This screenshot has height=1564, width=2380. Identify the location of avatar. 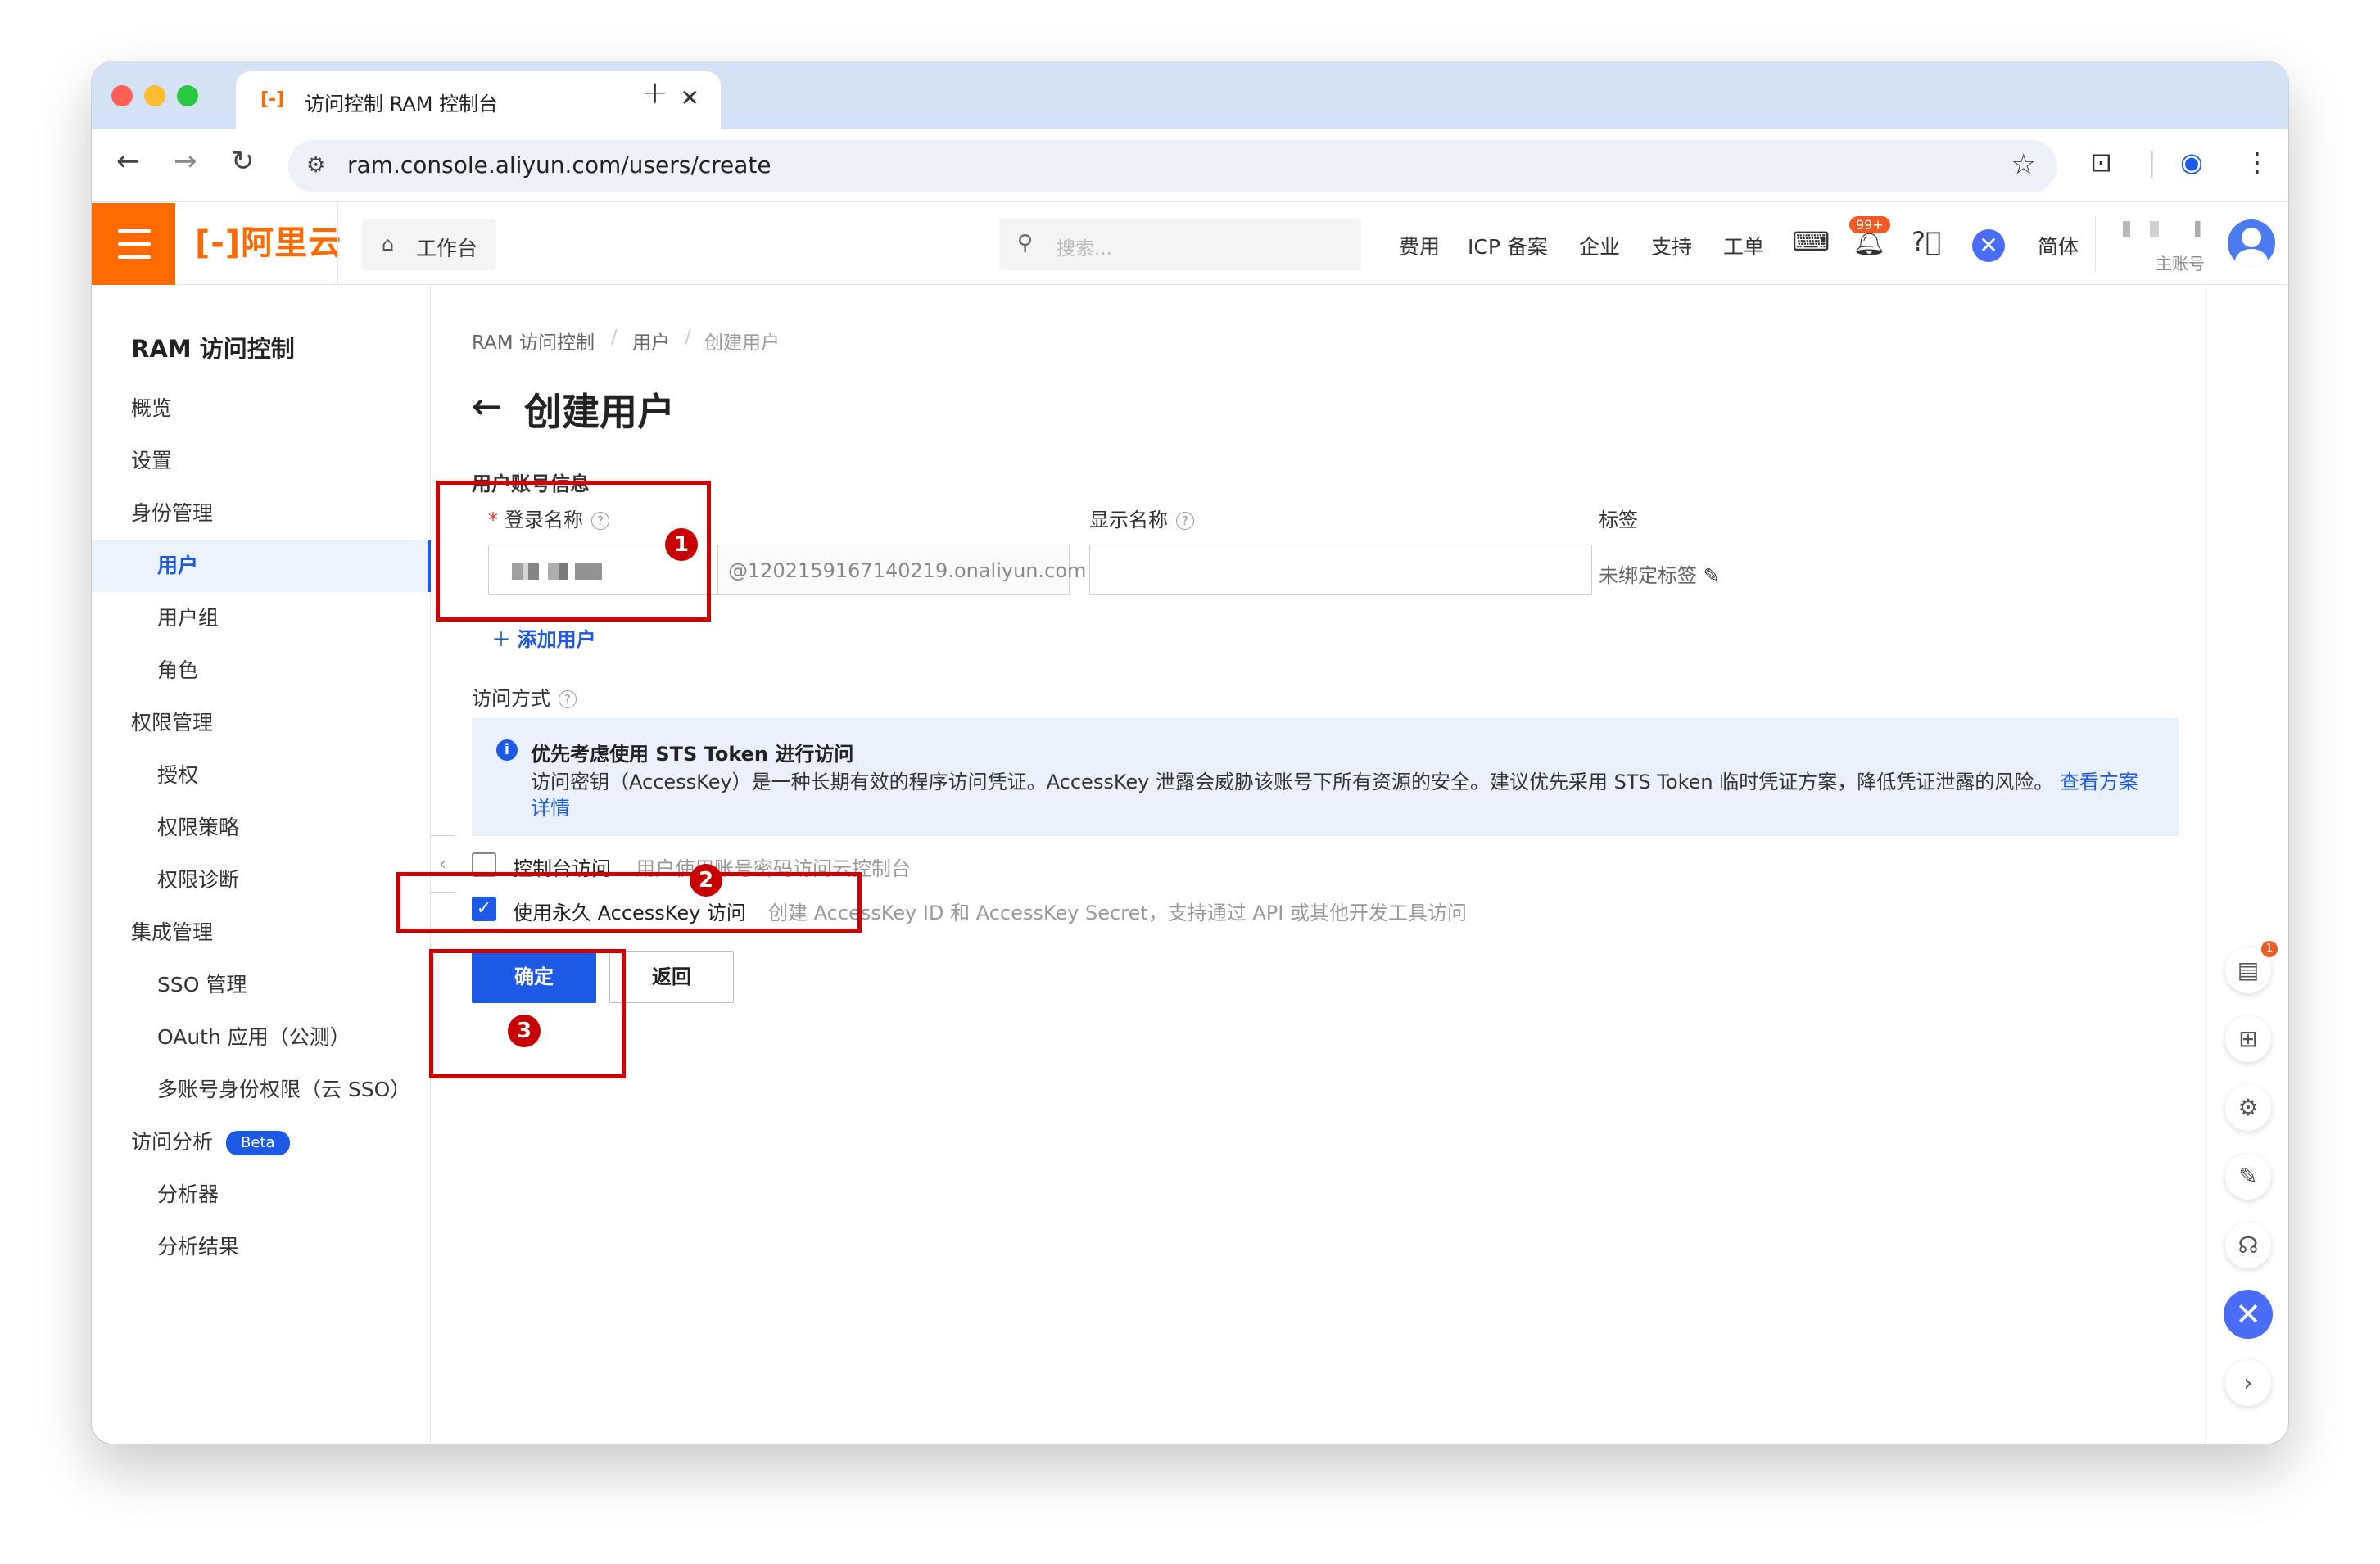
(2252, 243).